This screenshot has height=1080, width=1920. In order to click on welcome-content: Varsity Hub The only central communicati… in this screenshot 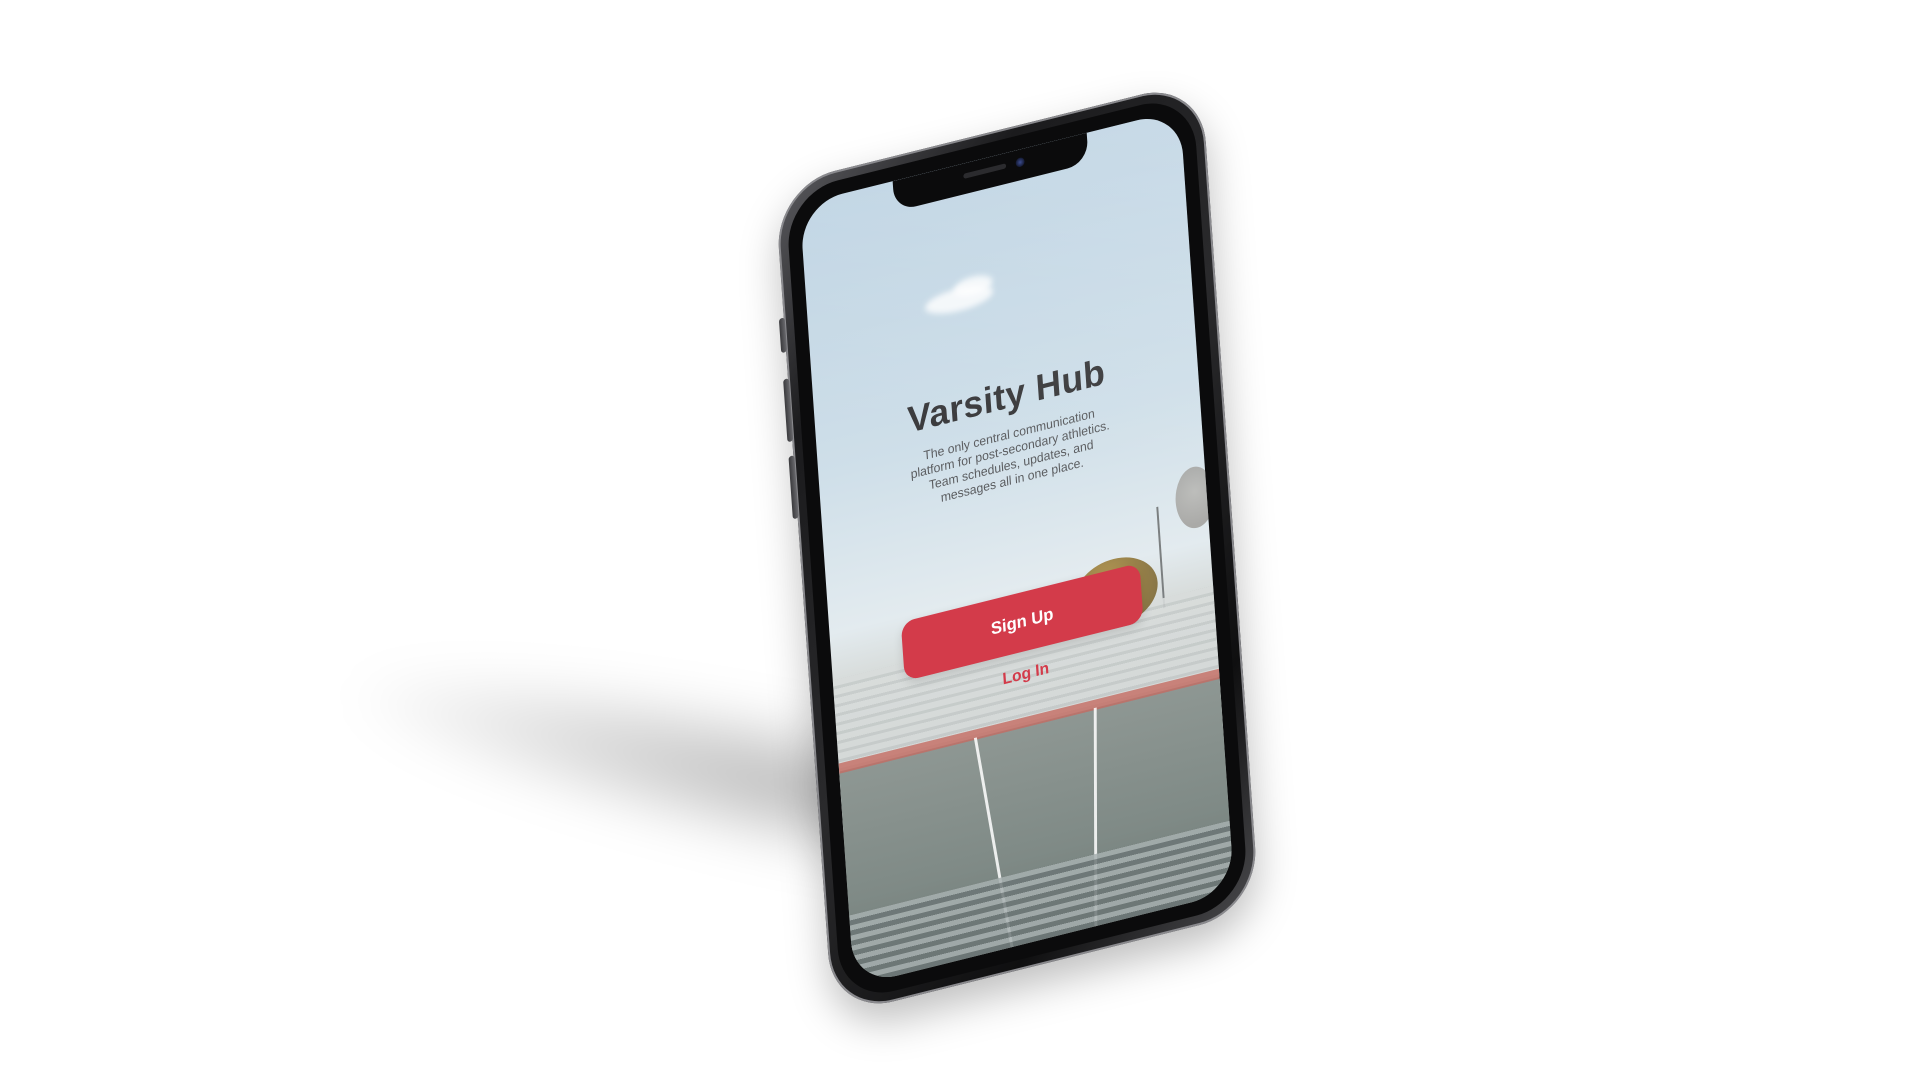, I will do `click(1009, 431)`.